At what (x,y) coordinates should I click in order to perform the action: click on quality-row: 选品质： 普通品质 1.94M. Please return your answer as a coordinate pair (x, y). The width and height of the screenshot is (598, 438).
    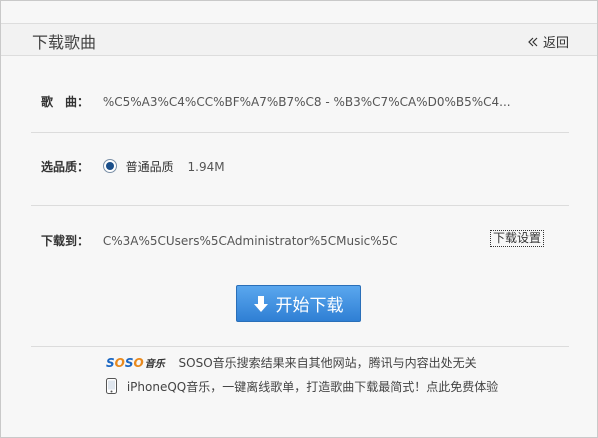
    Looking at the image, I should click on (133, 166).